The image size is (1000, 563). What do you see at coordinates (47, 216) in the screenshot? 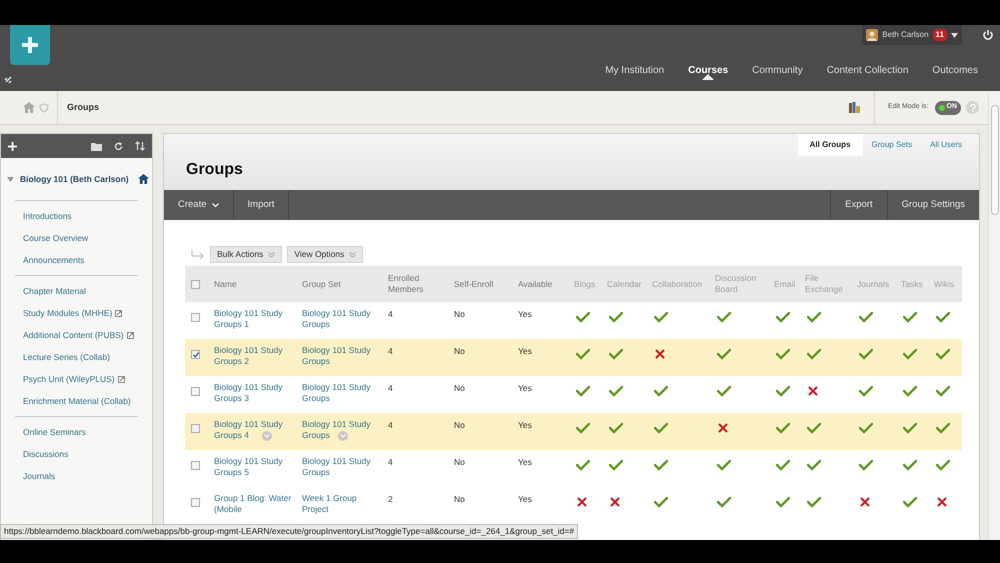
I see `sidebar-link: Introductions` at bounding box center [47, 216].